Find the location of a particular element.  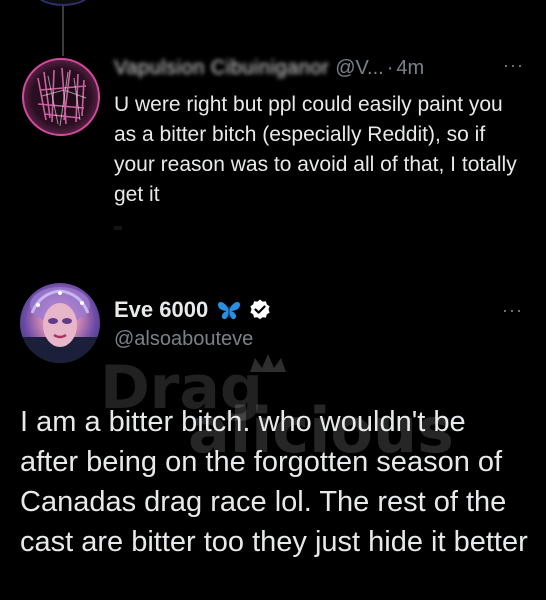

reply-timestamp: 4m is located at coordinates (410, 68).